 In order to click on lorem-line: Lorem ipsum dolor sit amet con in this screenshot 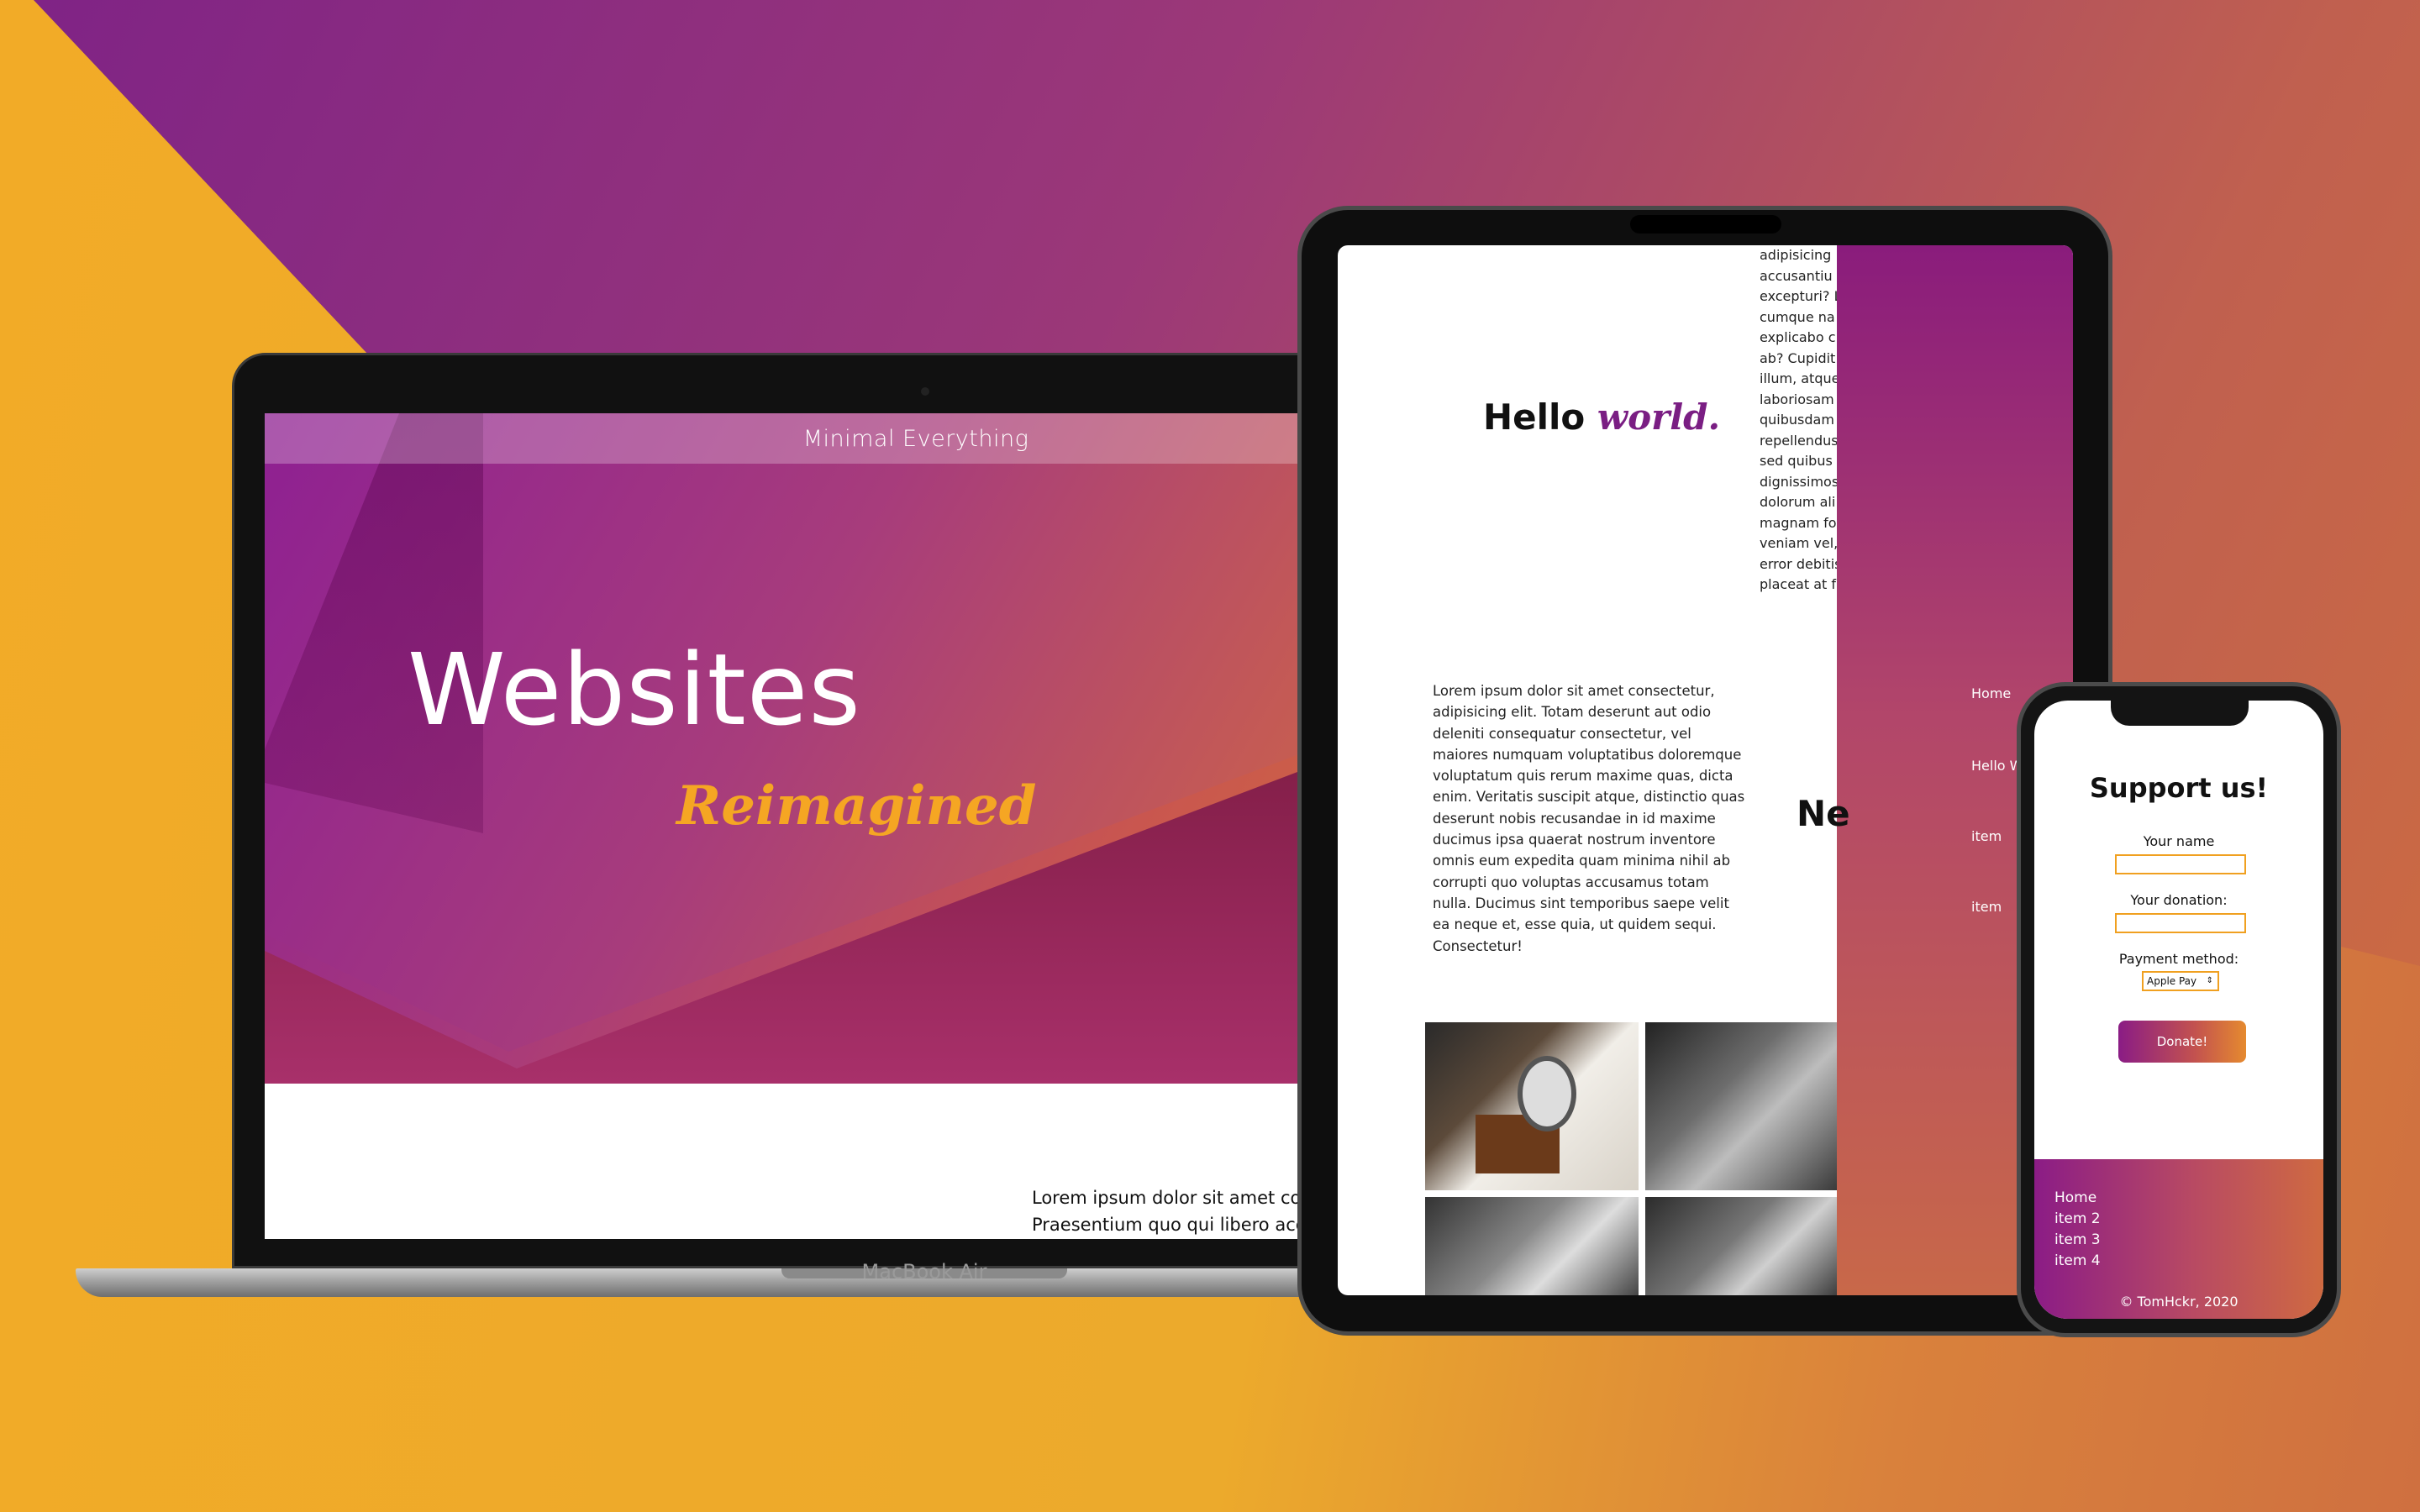, I will do `click(1172, 1198)`.